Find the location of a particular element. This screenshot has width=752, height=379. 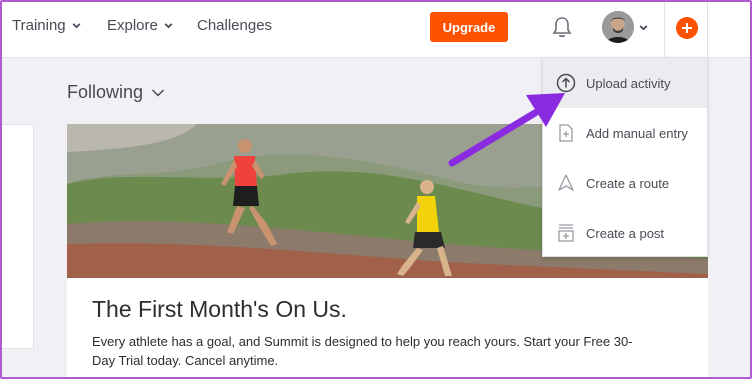

left-sidebar-card is located at coordinates (17, 236).